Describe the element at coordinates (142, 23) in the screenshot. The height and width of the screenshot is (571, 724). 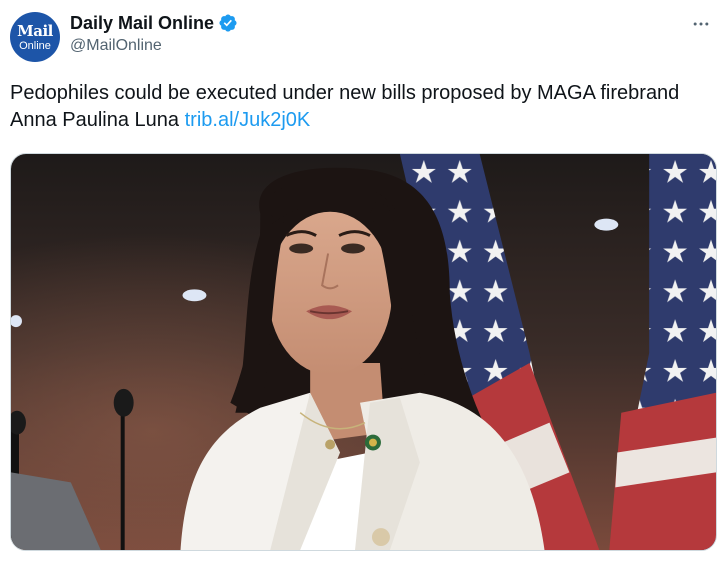
I see `display-name: Daily Mail Online` at that location.